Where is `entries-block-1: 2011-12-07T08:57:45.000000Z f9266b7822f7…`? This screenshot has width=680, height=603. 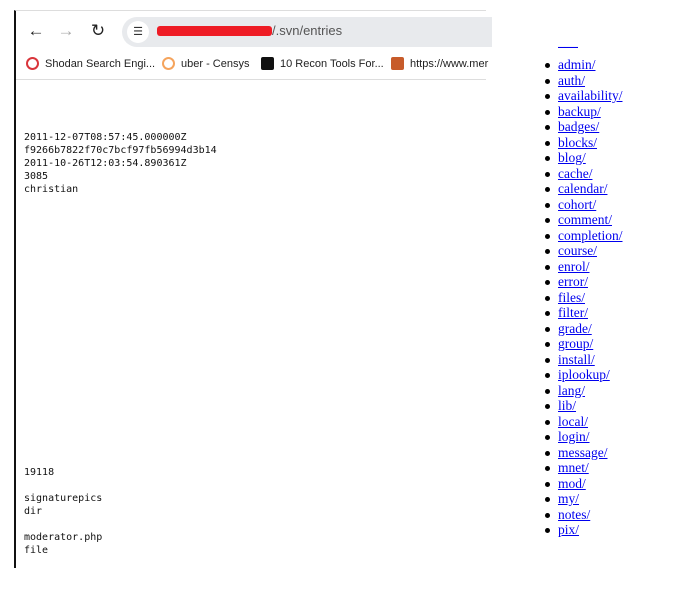
entries-block-1: 2011-12-07T08:57:45.000000Z f9266b7822f7… is located at coordinates (120, 163).